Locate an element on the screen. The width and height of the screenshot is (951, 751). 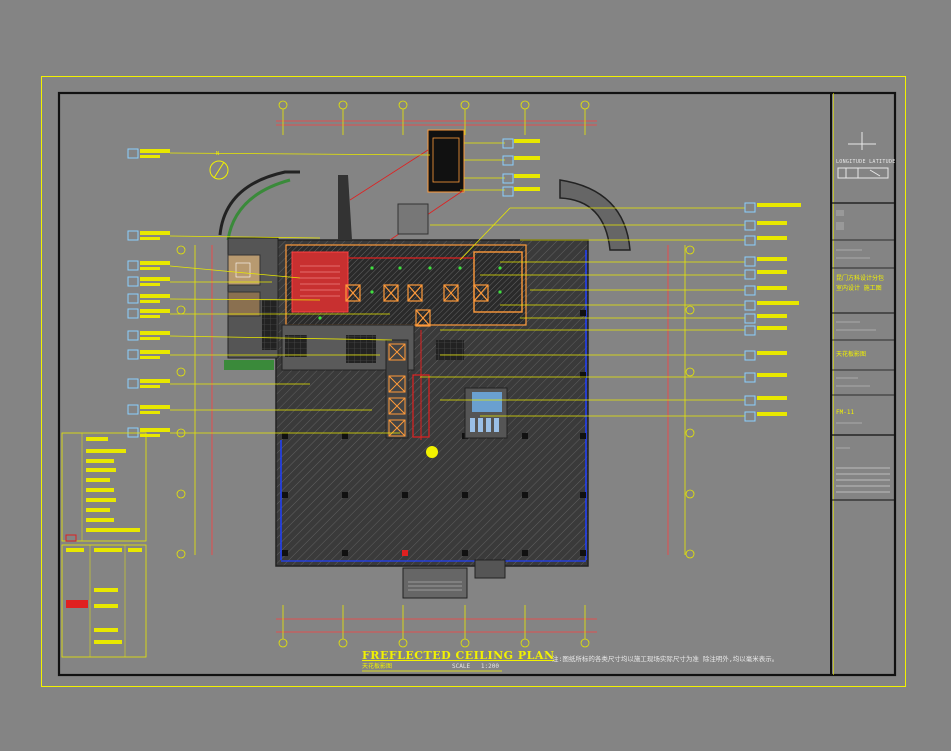
drawing-title: FREFLECTED CEILING PLAN is located at coordinates (458, 655).